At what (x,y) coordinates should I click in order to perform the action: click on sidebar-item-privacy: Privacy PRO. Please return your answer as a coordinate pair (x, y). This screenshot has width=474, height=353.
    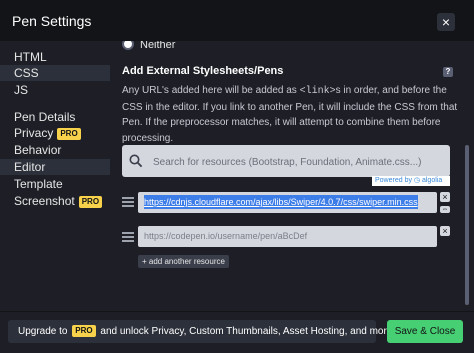
    Looking at the image, I should click on (55, 133).